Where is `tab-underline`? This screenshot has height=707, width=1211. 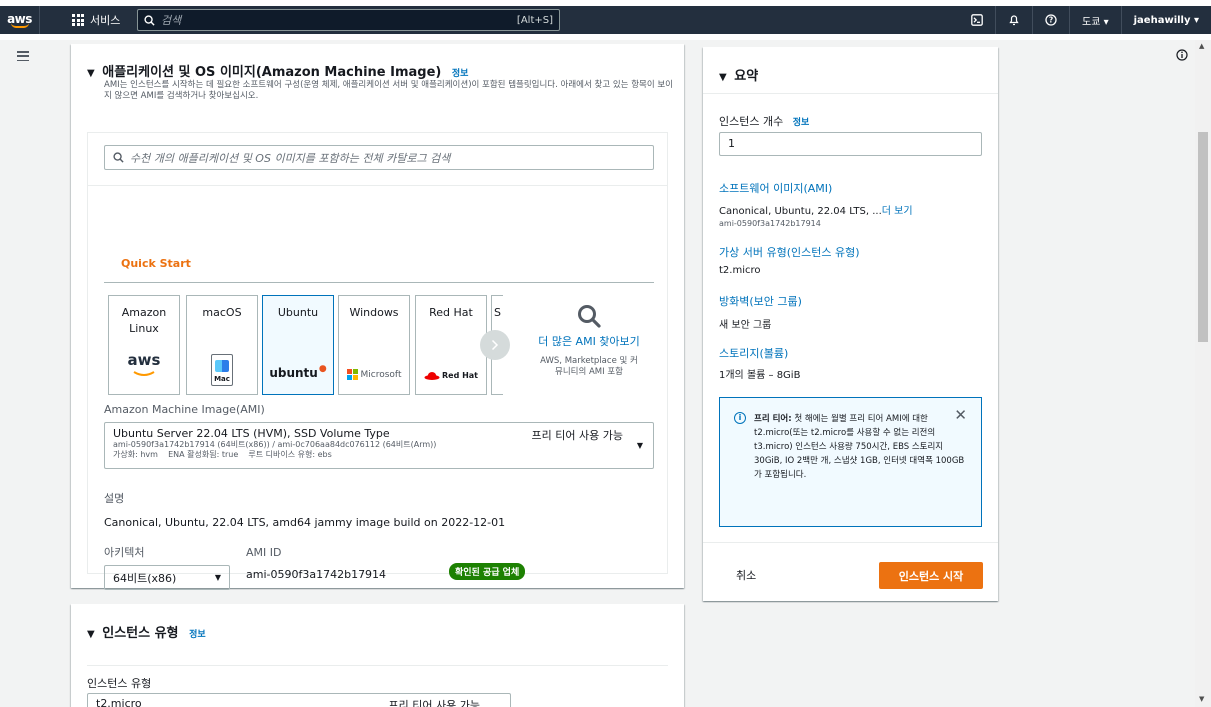
tab-underline is located at coordinates (379, 282).